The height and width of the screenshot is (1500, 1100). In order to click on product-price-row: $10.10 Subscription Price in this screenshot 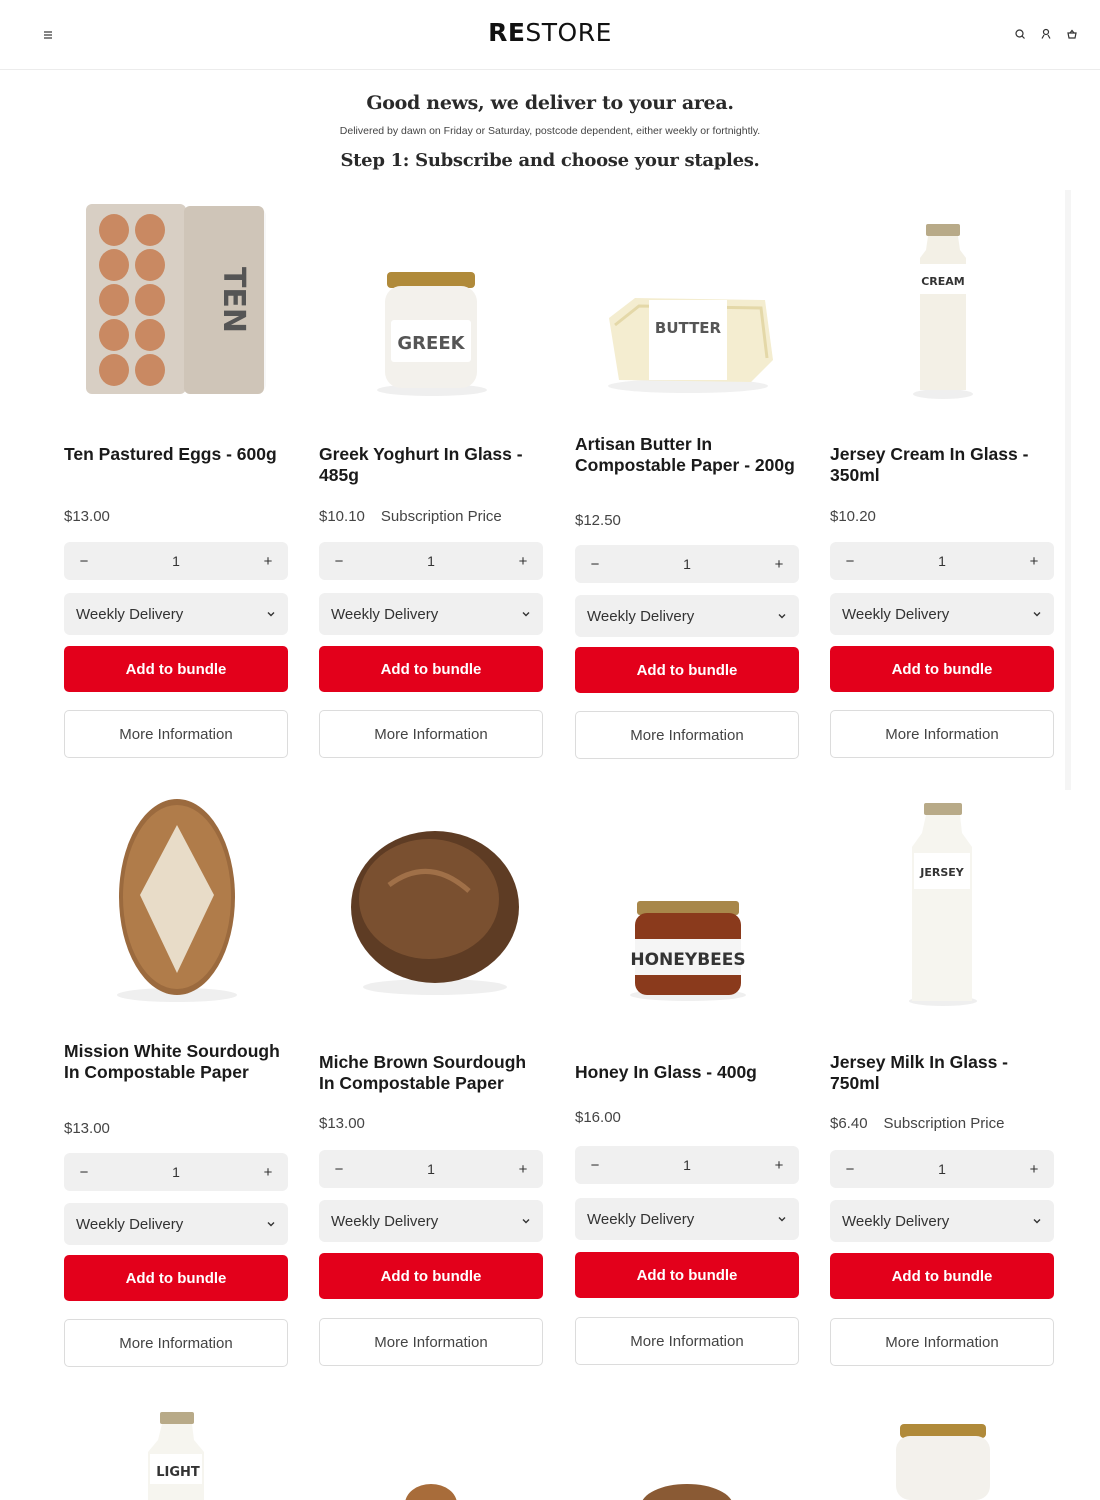, I will do `click(432, 516)`.